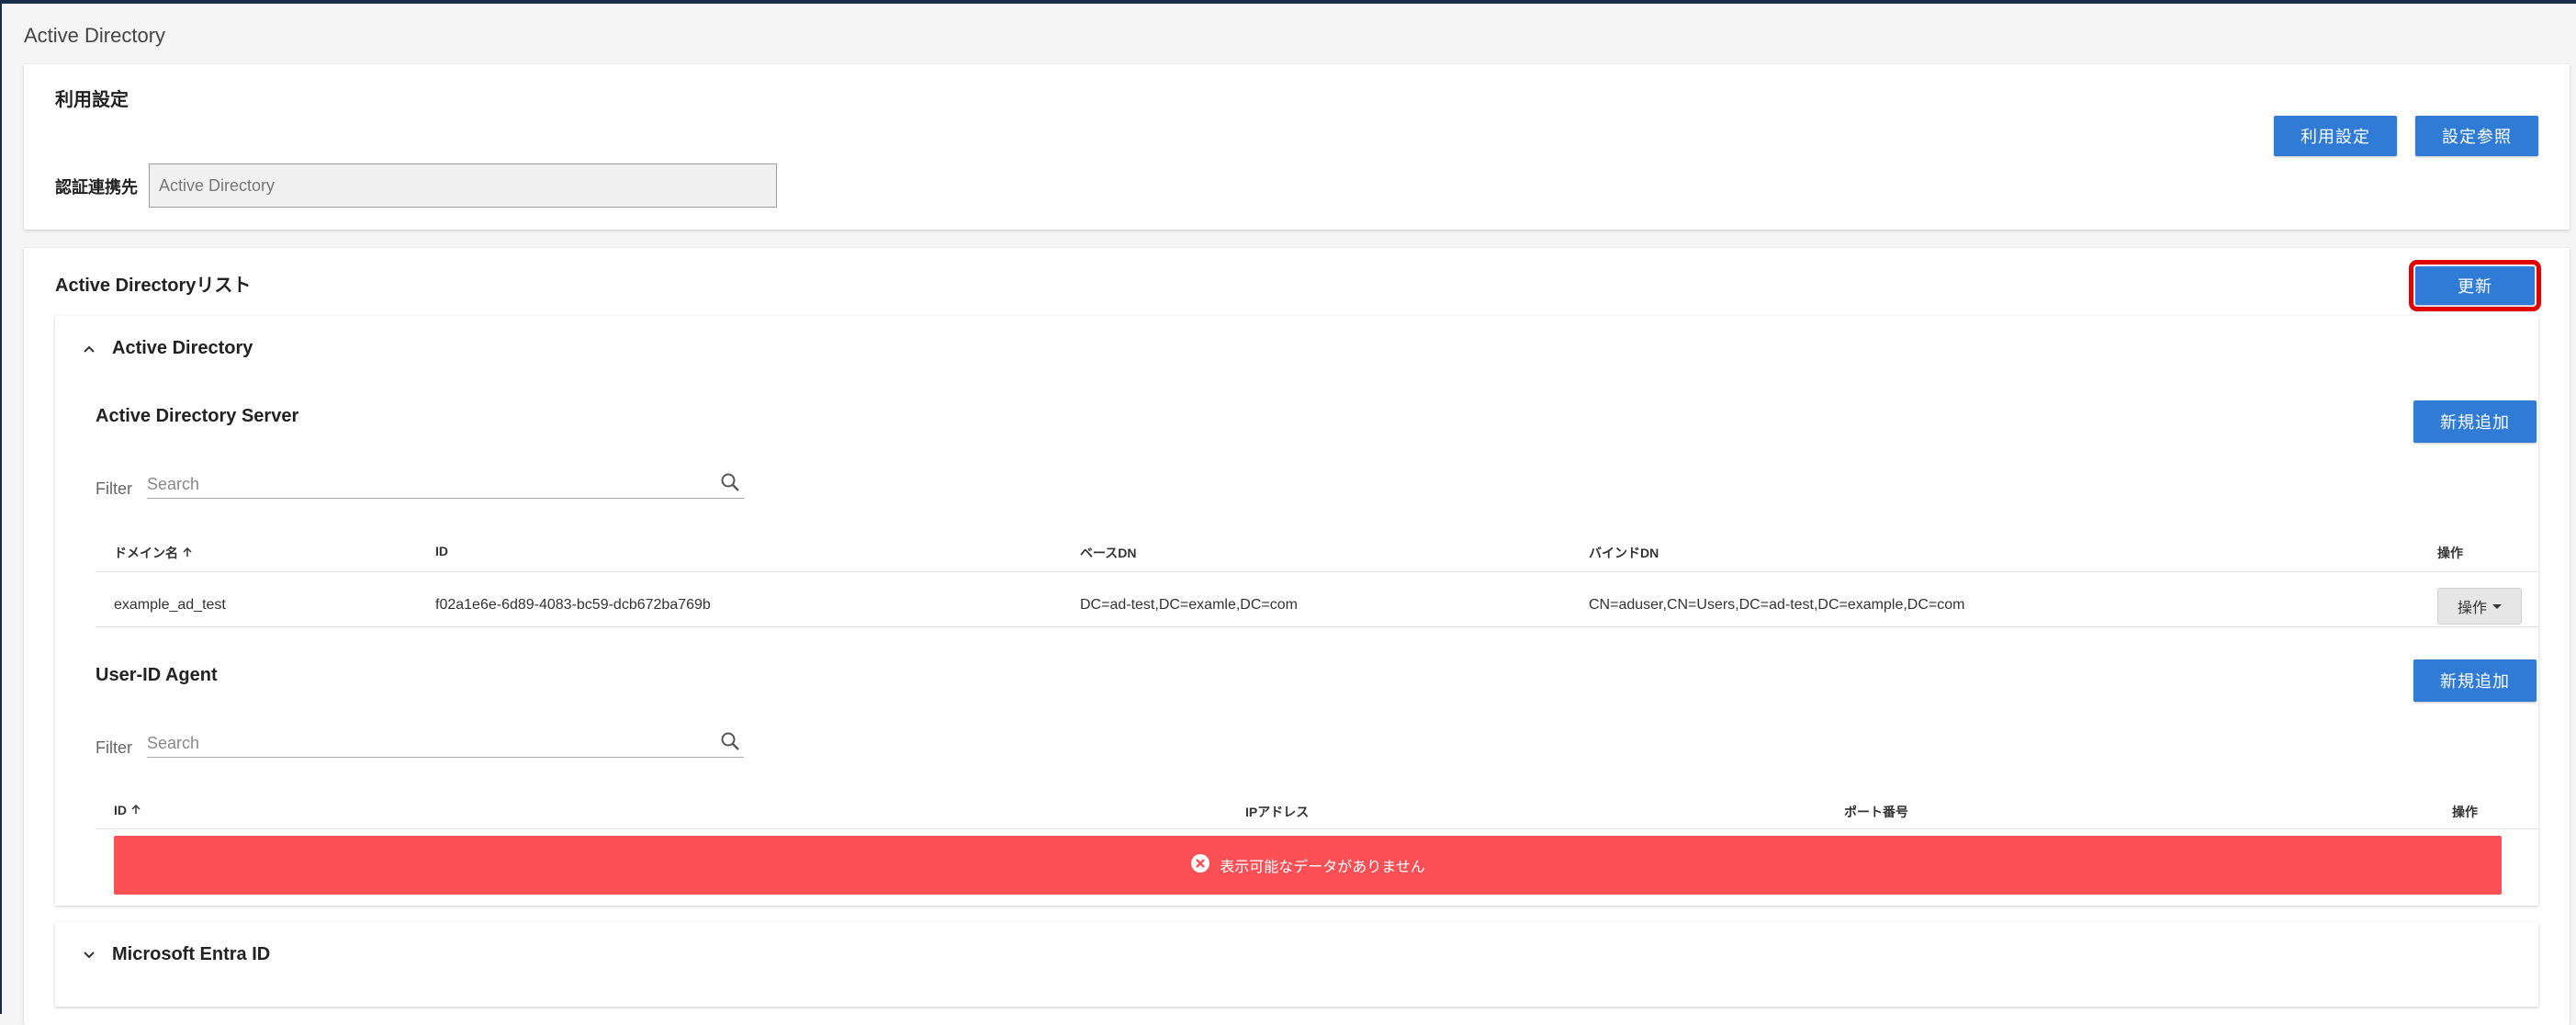  I want to click on col-bind-dn-header: バインドDN, so click(1624, 553).